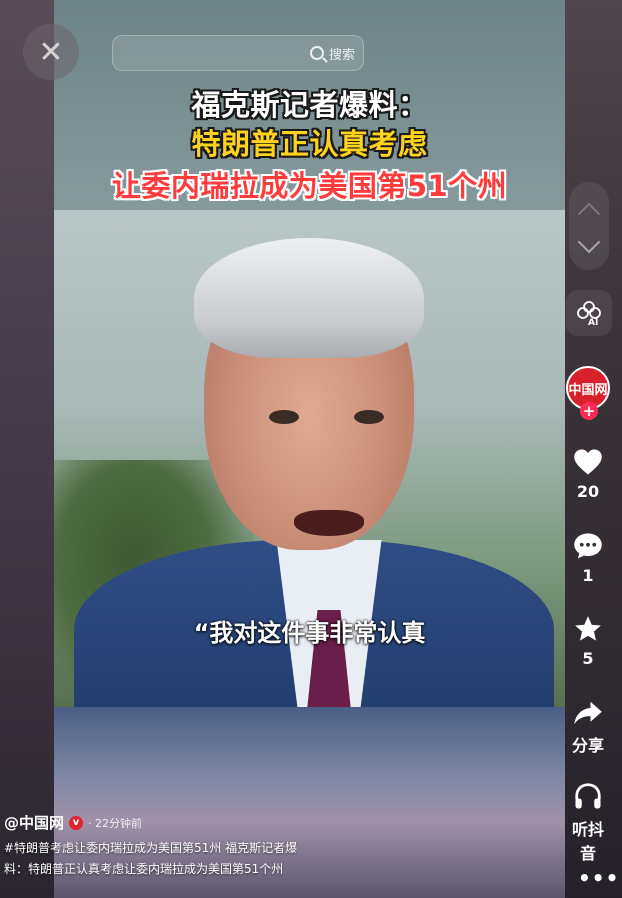  I want to click on star-icon, so click(588, 628).